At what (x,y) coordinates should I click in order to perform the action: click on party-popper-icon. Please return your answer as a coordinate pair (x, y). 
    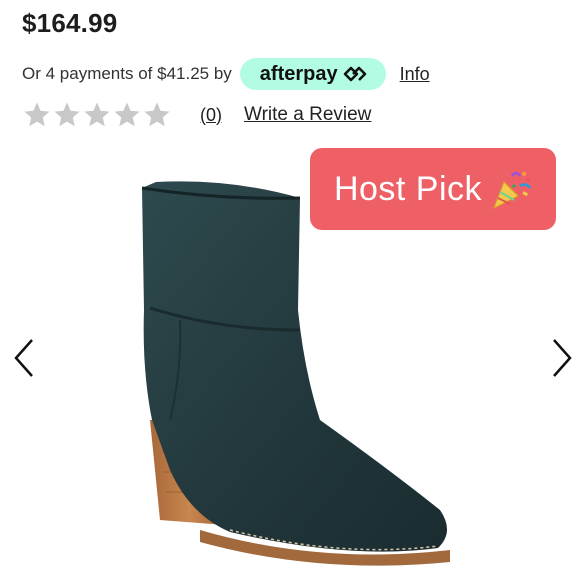
    Looking at the image, I should click on (512, 190).